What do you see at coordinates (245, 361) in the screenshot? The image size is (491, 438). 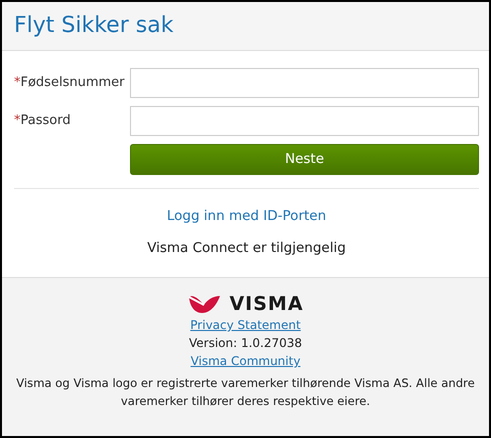 I see `community-link: Visma Community` at bounding box center [245, 361].